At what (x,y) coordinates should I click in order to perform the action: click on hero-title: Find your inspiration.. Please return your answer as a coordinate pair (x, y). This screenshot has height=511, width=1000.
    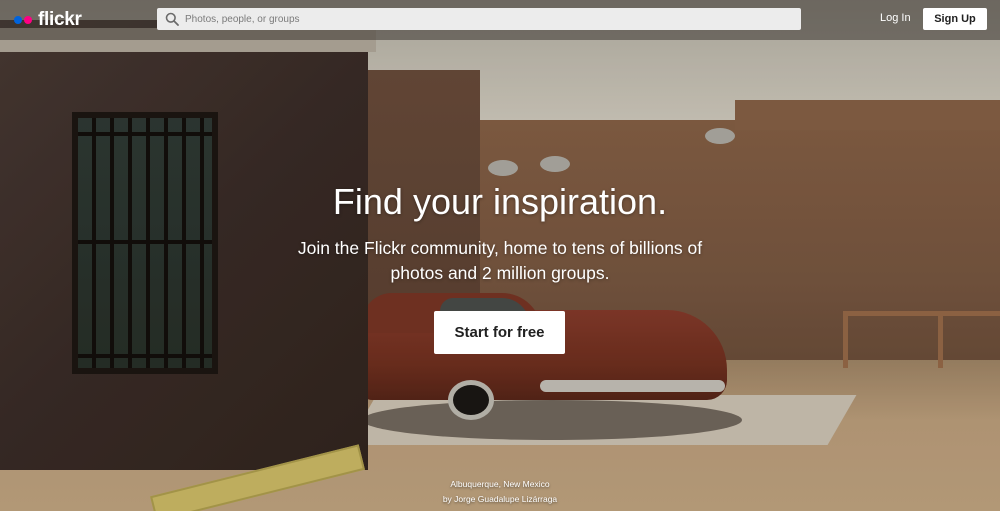
    Looking at the image, I should click on (500, 201).